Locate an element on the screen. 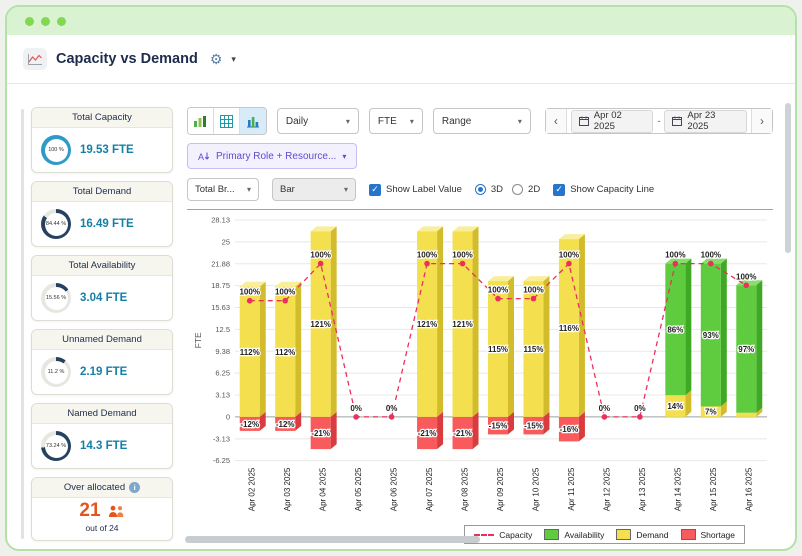 Image resolution: width=802 pixels, height=556 pixels. y-axis-tick: 9.38 is located at coordinates (222, 351).